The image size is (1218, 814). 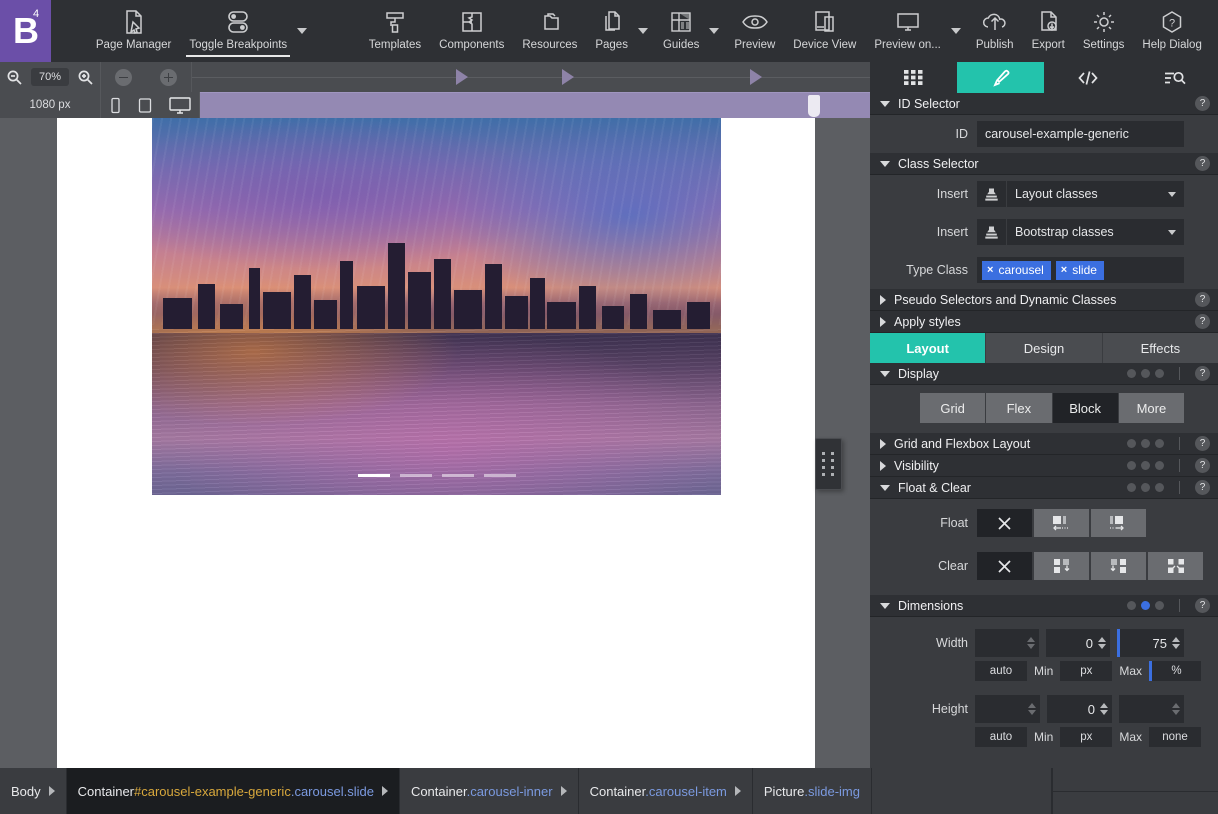 What do you see at coordinates (395, 31) in the screenshot?
I see `toolbar-button-templates: Templates` at bounding box center [395, 31].